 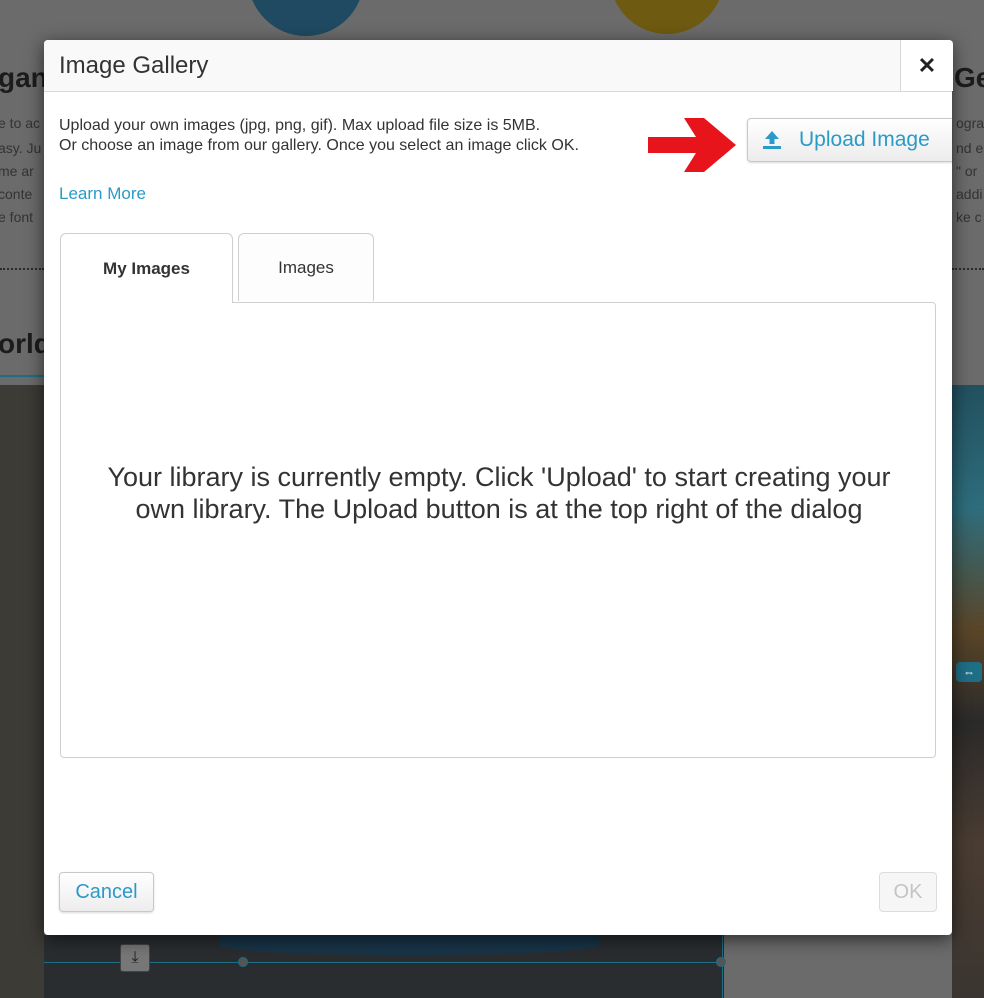 I want to click on background-divider-left, so click(x=22, y=269).